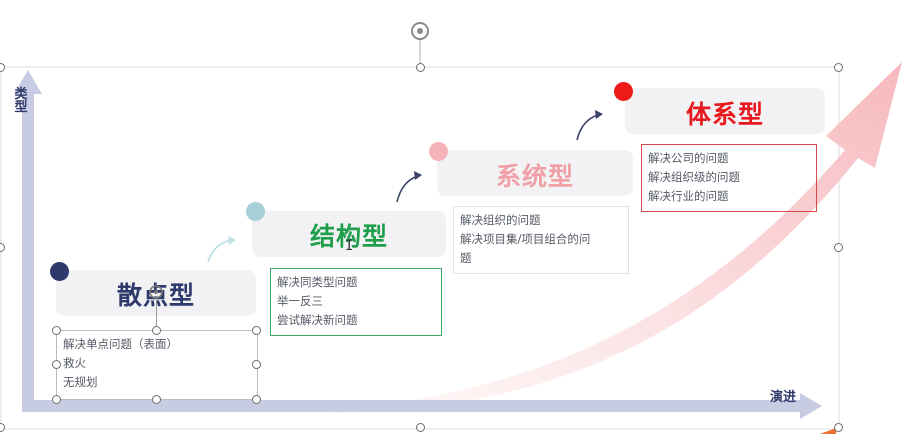  I want to click on box-resize-handle-mr, so click(256, 364).